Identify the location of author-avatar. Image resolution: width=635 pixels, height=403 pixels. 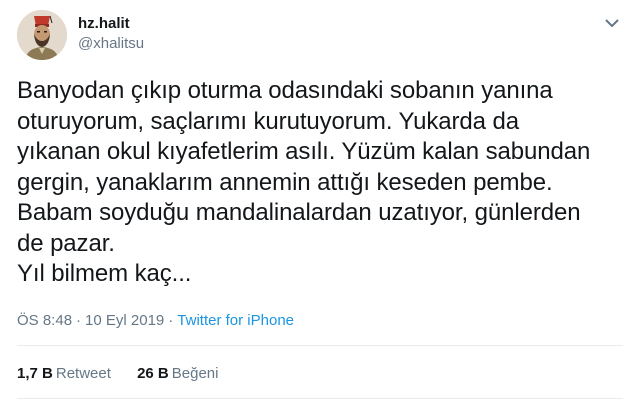
(42, 35).